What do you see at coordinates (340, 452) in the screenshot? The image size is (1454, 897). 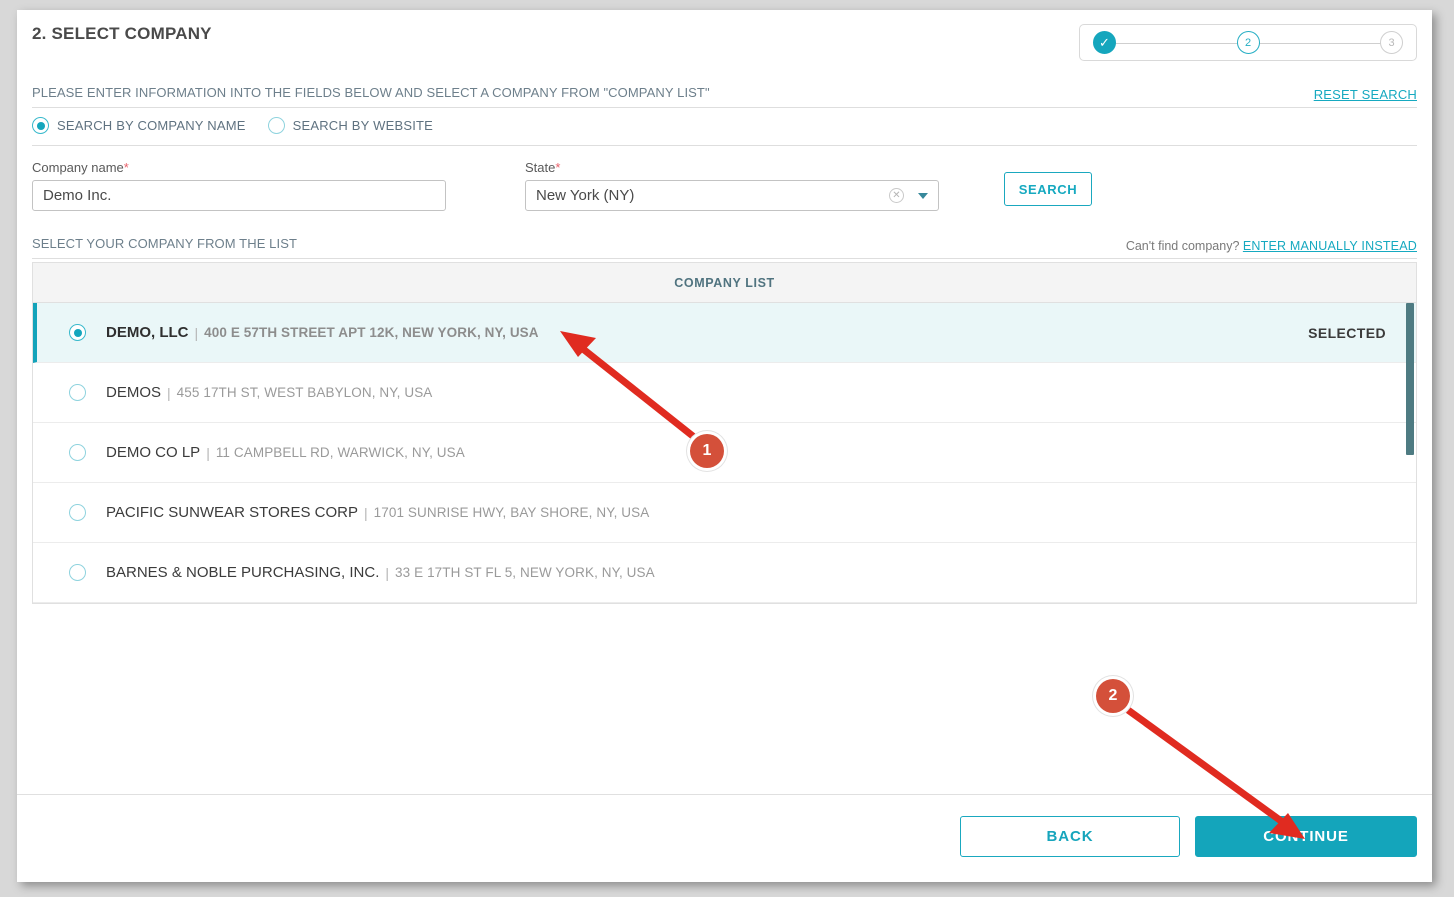 I see `company-address-row-3: 11 CAMPBELL RD, WARWICK, NY, USA` at bounding box center [340, 452].